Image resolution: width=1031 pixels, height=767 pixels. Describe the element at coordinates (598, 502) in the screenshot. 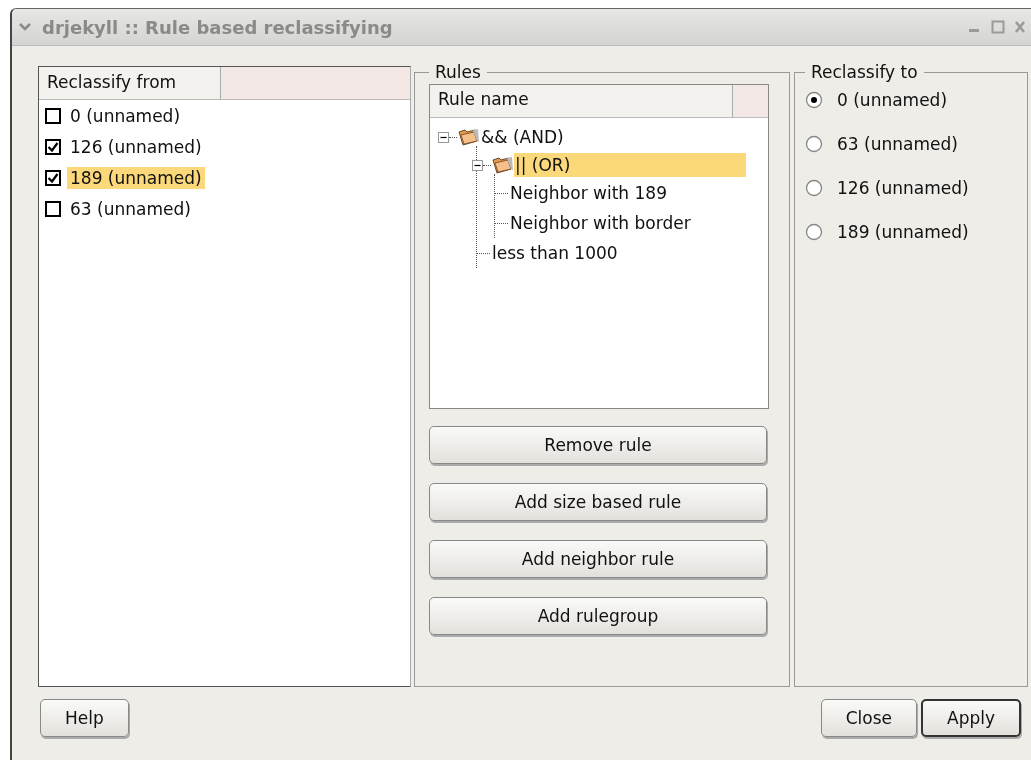

I see `rule-button: Add size based rule` at that location.